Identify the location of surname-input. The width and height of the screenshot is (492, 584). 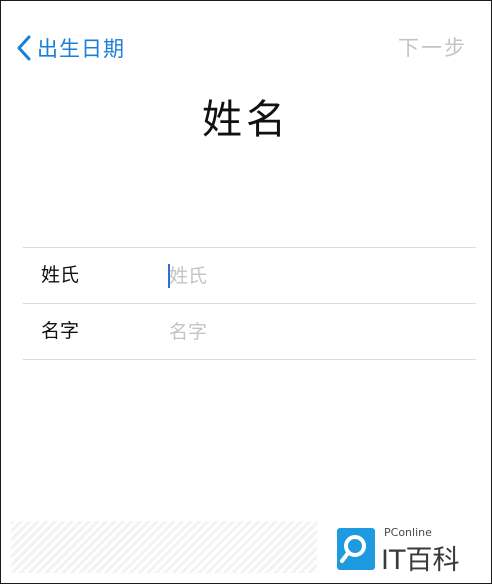
(313, 275).